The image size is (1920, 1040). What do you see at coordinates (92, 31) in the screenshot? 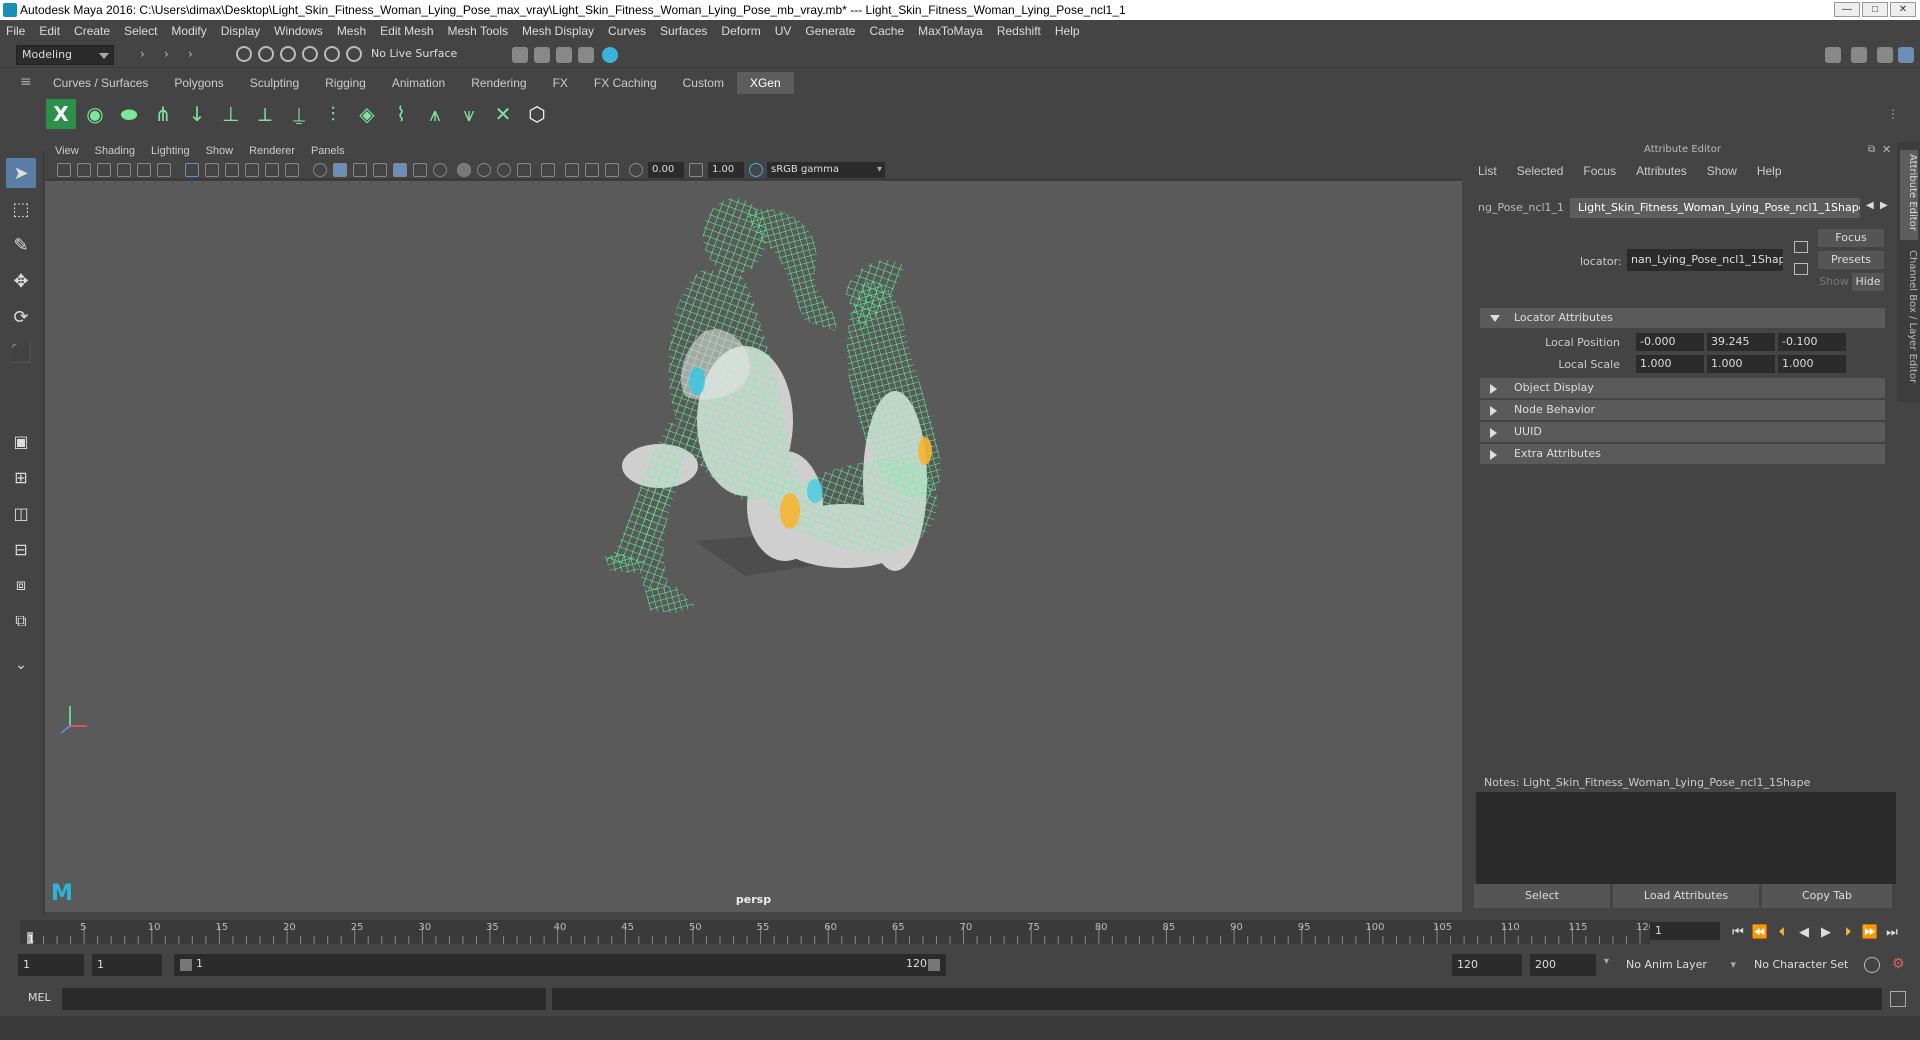
I see `menu-create: Create` at bounding box center [92, 31].